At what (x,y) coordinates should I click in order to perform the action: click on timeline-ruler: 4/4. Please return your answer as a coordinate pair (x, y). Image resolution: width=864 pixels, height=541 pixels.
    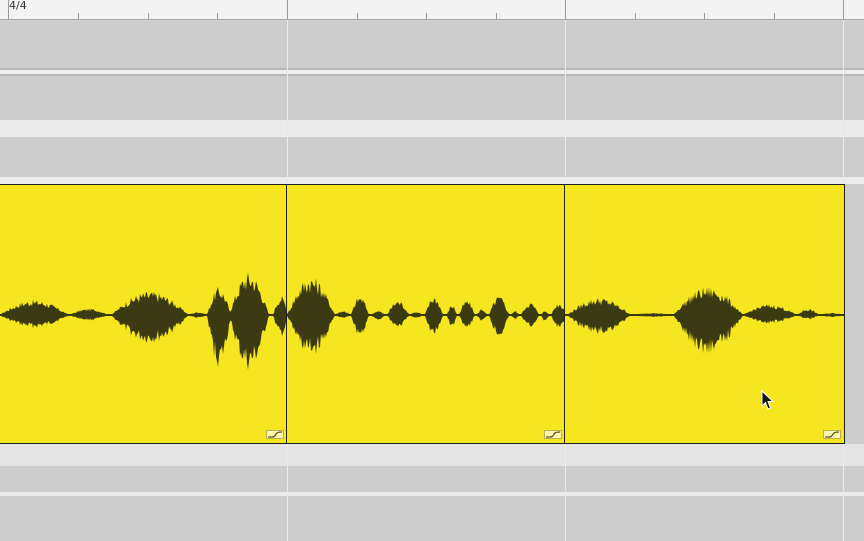
    Looking at the image, I should click on (432, 10).